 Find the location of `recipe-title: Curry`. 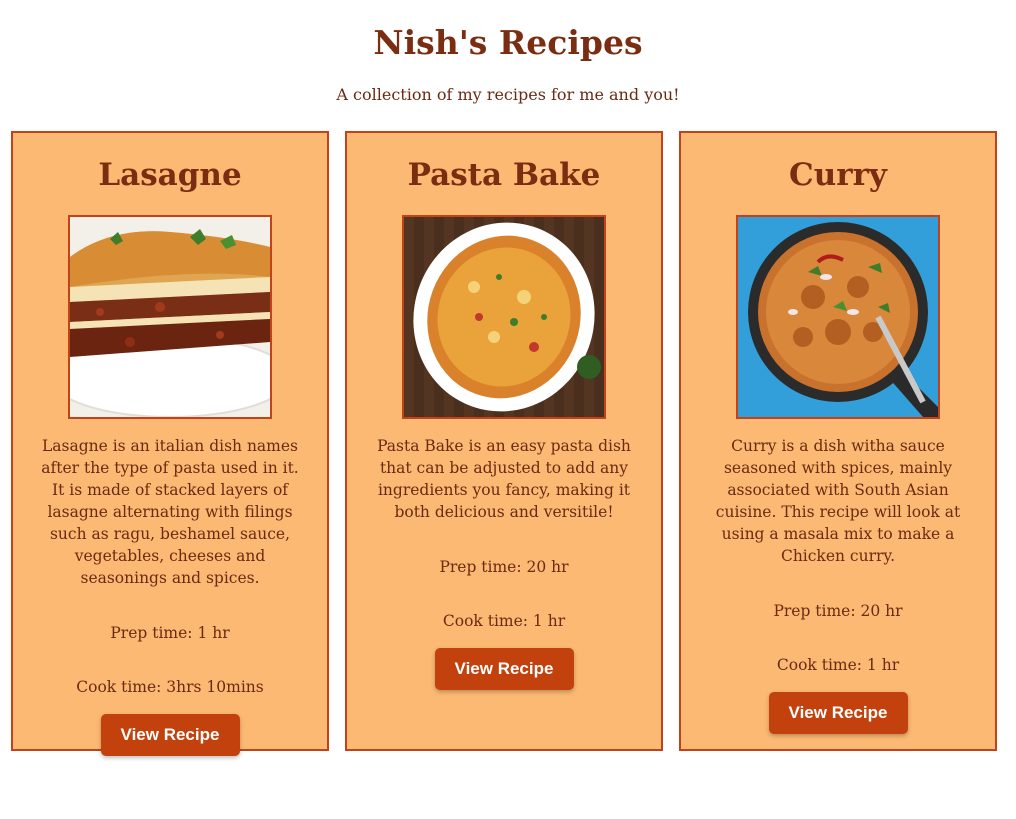

recipe-title: Curry is located at coordinates (838, 175).